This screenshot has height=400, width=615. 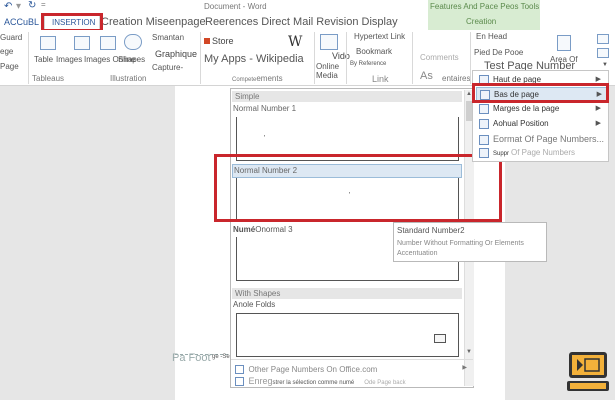 I want to click on save-selection-label: strer la sélection comme numé, so click(x=313, y=383).